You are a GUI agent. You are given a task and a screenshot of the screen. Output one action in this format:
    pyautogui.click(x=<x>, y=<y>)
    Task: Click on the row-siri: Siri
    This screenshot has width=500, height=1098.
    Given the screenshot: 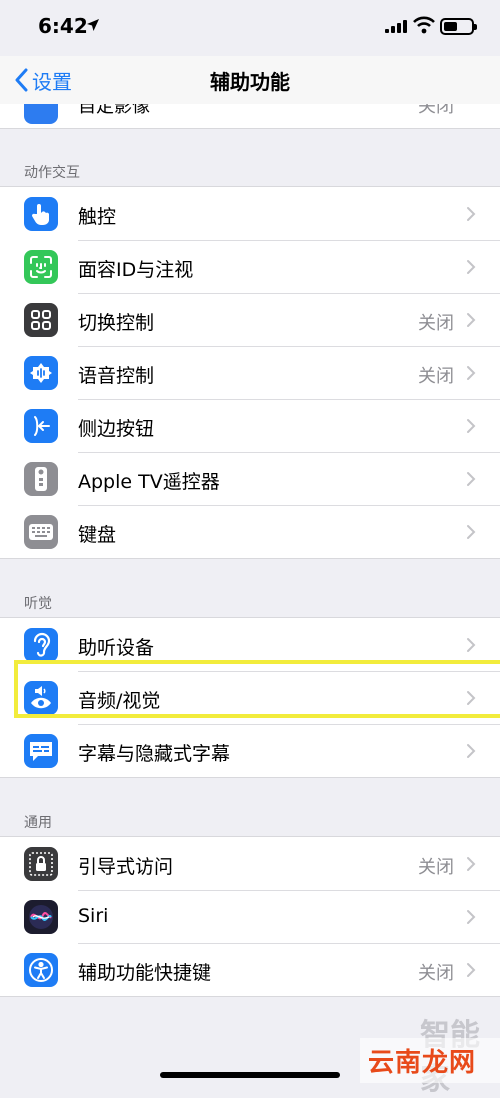 What is the action you would take?
    pyautogui.click(x=250, y=916)
    